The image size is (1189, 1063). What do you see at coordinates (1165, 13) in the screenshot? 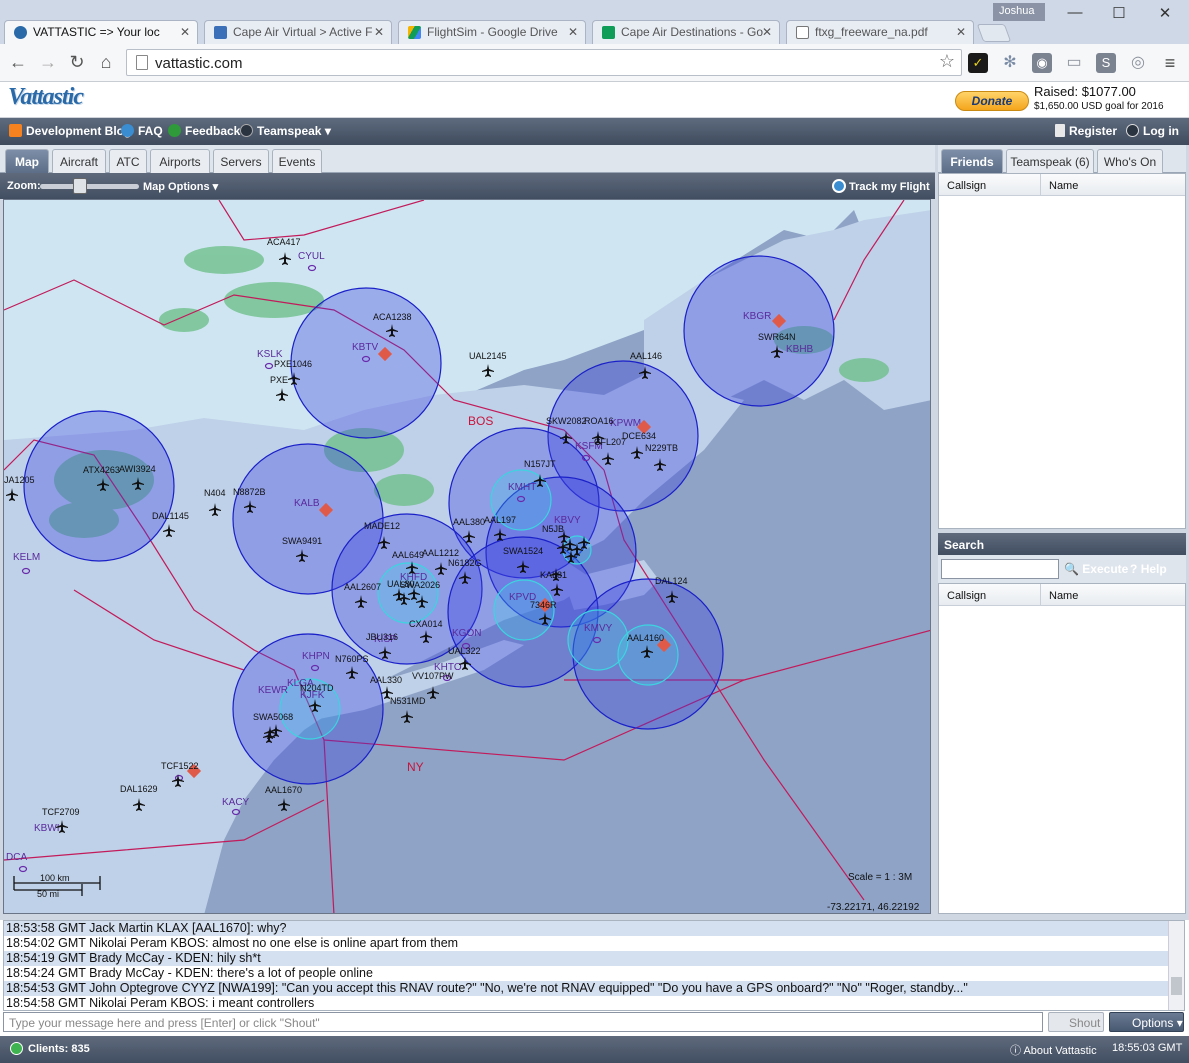
I see `close-window-icon: ✕` at bounding box center [1165, 13].